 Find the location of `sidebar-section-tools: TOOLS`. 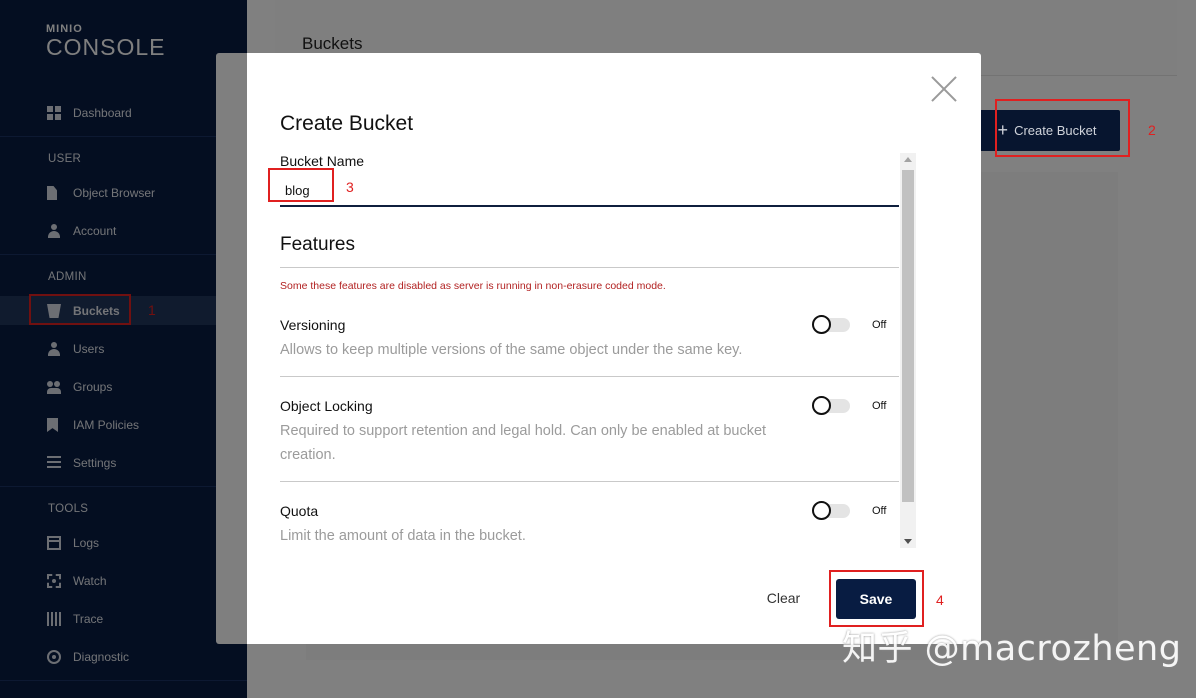

sidebar-section-tools: TOOLS is located at coordinates (68, 509).